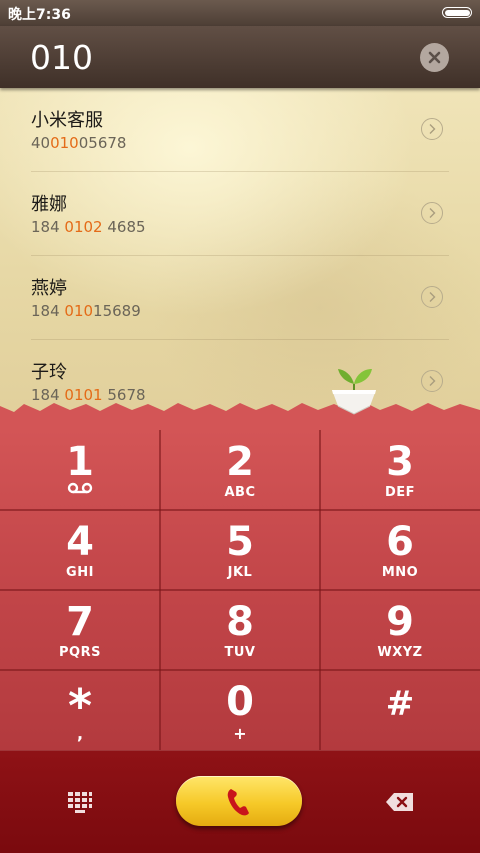 This screenshot has height=853, width=480. I want to click on key-digit: 7, so click(80, 622).